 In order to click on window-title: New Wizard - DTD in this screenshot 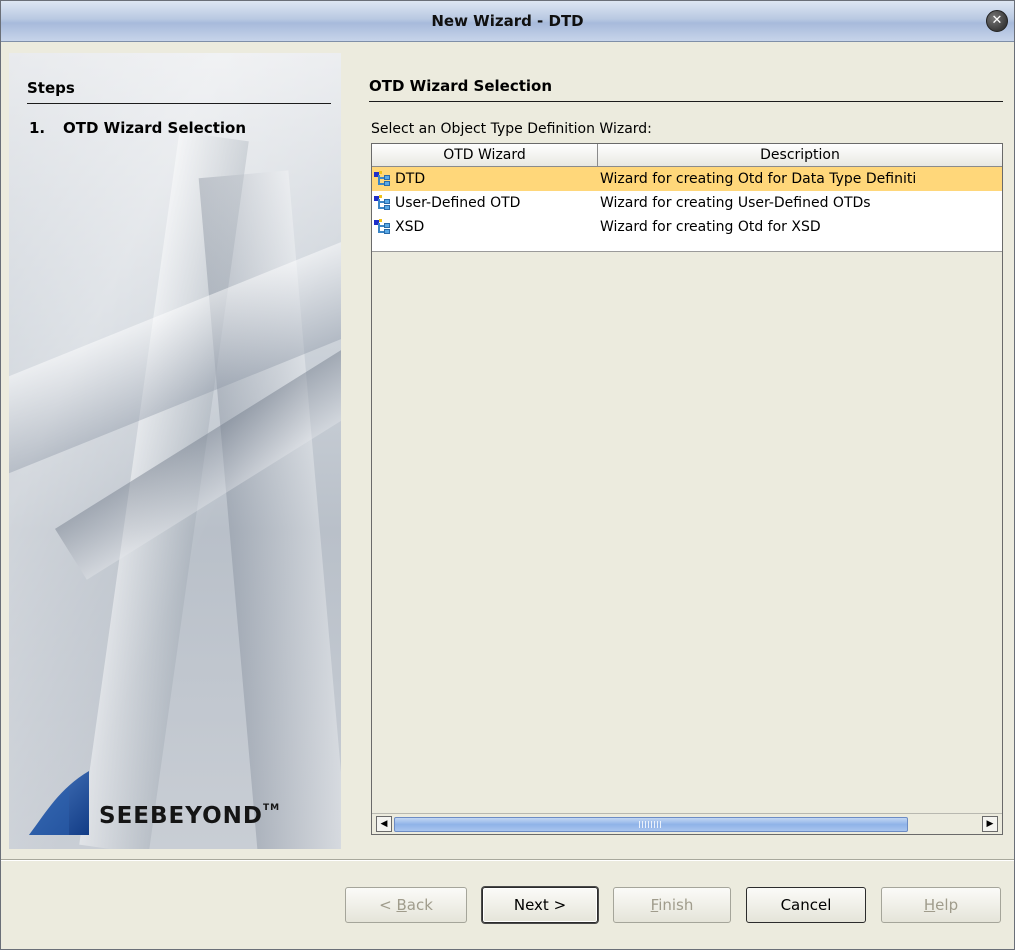, I will do `click(507, 21)`.